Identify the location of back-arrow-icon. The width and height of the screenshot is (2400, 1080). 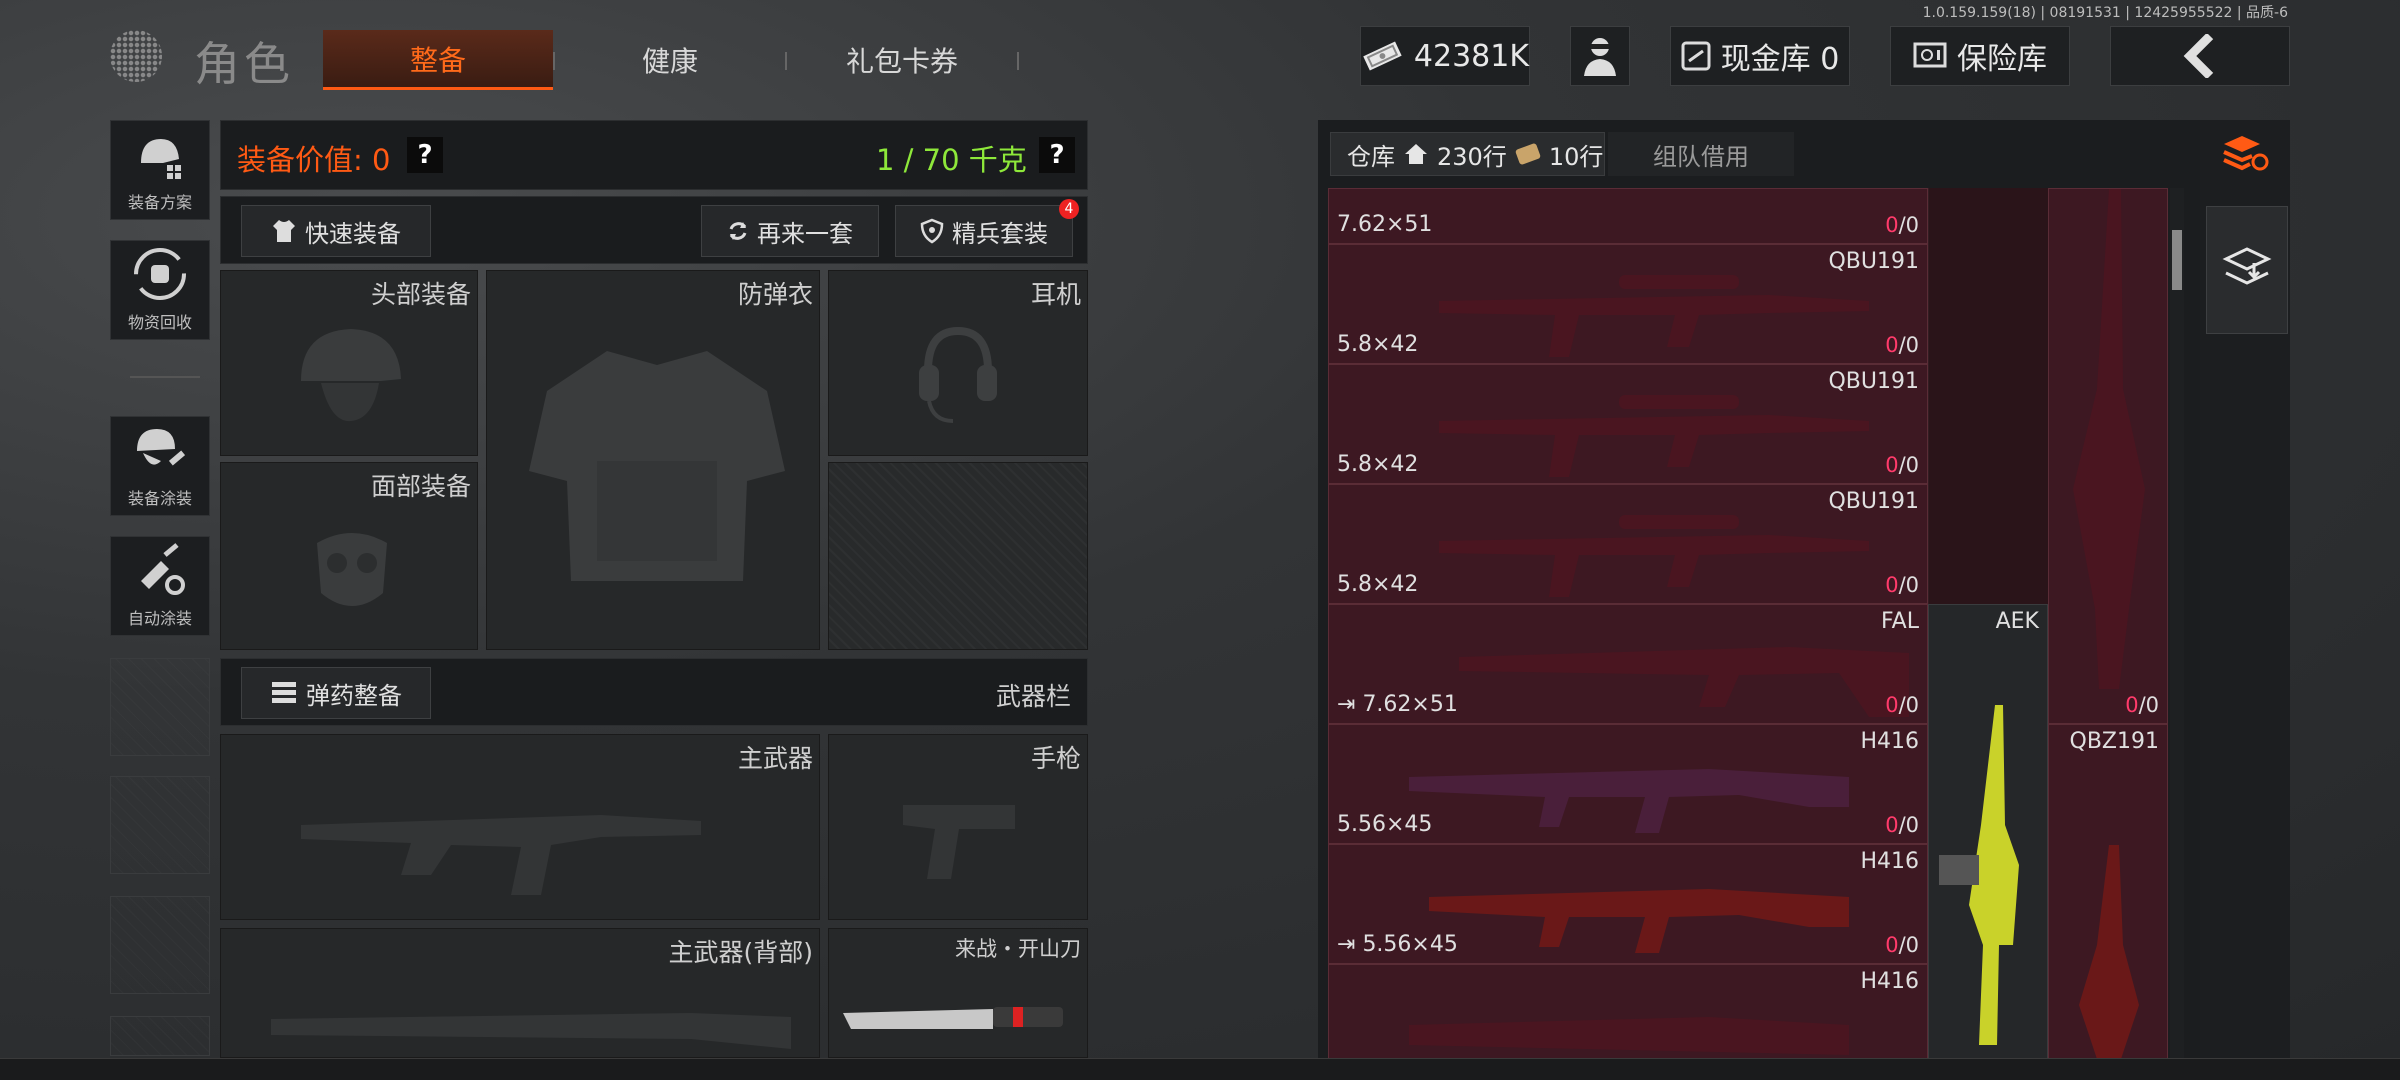
(2198, 56).